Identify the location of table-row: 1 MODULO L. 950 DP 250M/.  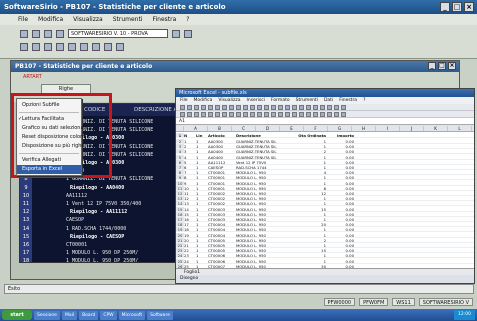
(99, 253).